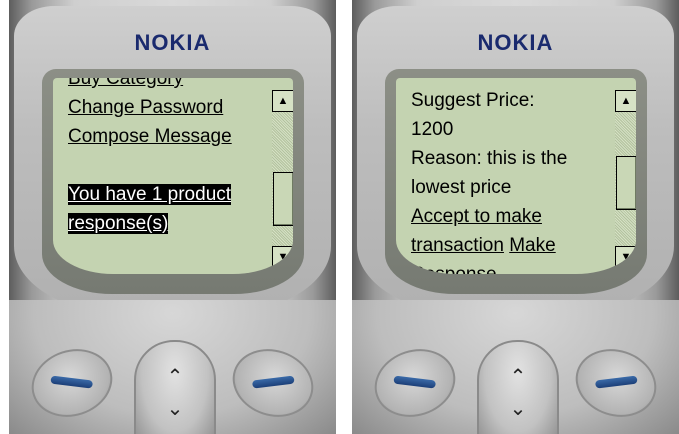  What do you see at coordinates (168, 107) in the screenshot?
I see `menu-item-change-password: Change Password` at bounding box center [168, 107].